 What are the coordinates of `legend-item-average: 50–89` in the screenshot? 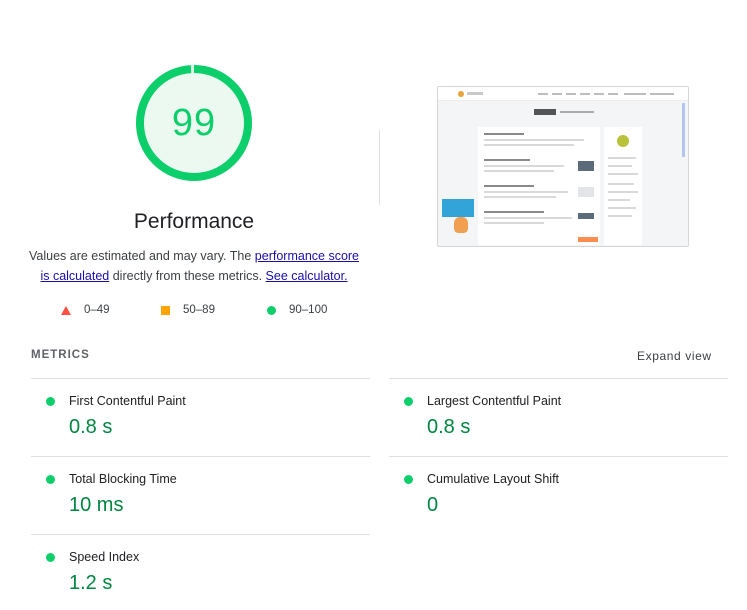 It's located at (188, 310).